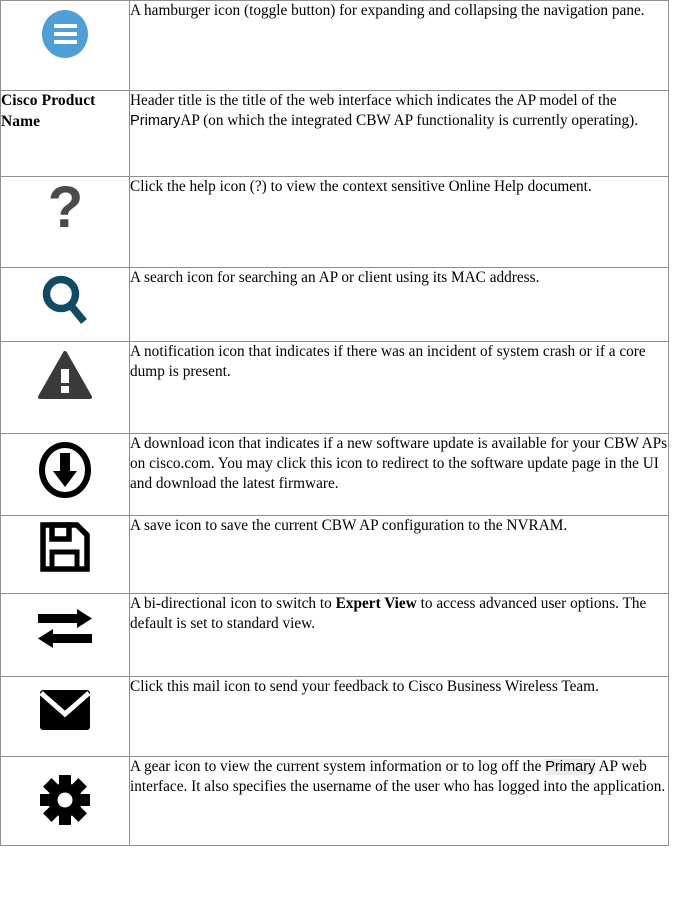 Image resolution: width=673 pixels, height=912 pixels. I want to click on search-magnifier-icon, so click(64, 299).